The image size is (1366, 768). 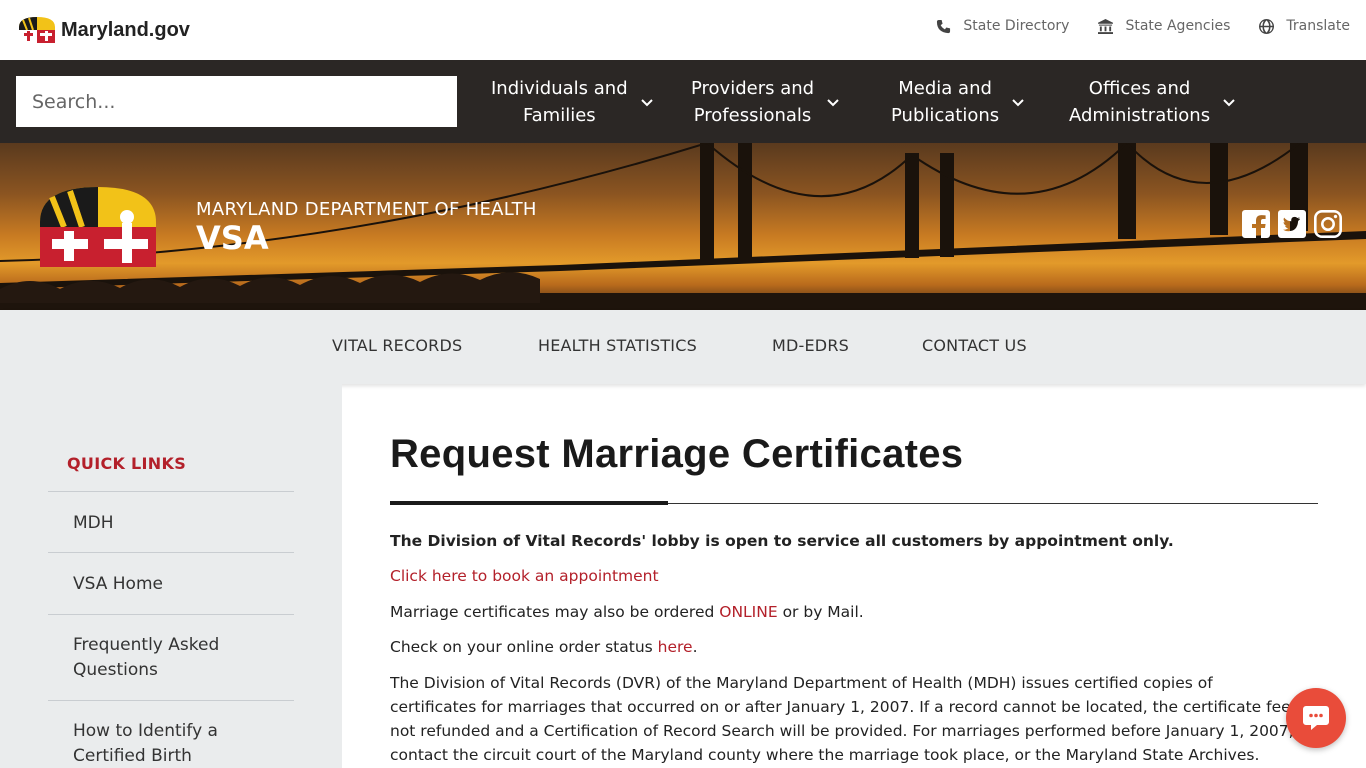 I want to click on subnav-contact-us: CONTACT US, so click(x=974, y=345).